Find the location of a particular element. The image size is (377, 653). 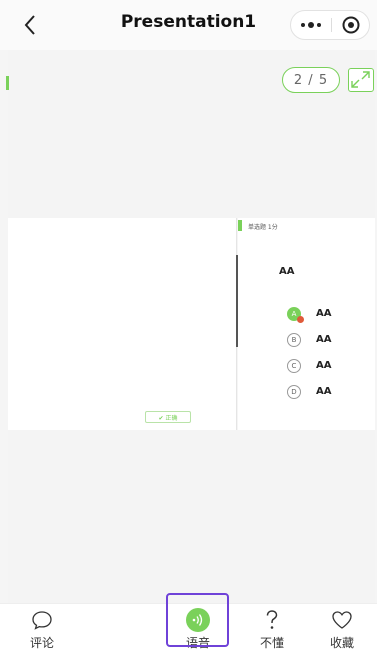

question-text: AA is located at coordinates (287, 271).